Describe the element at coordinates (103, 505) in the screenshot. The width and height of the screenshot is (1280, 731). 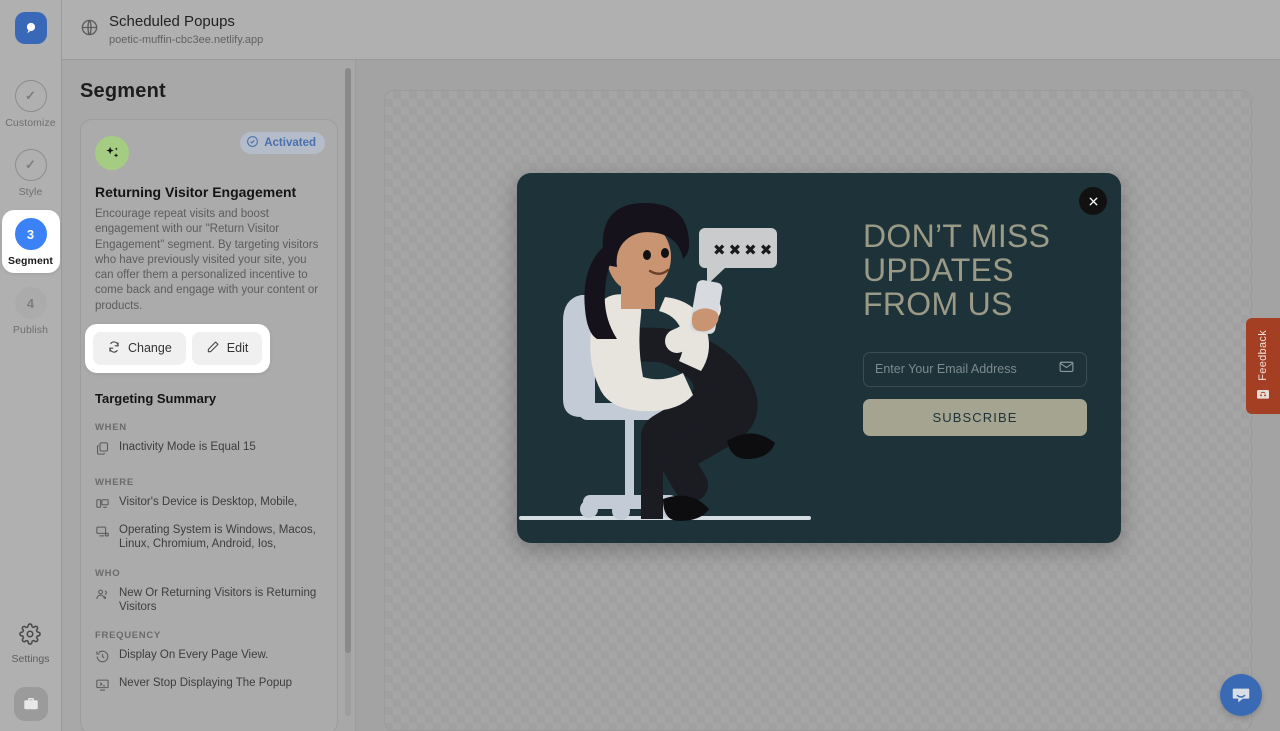
I see `device-icon` at that location.